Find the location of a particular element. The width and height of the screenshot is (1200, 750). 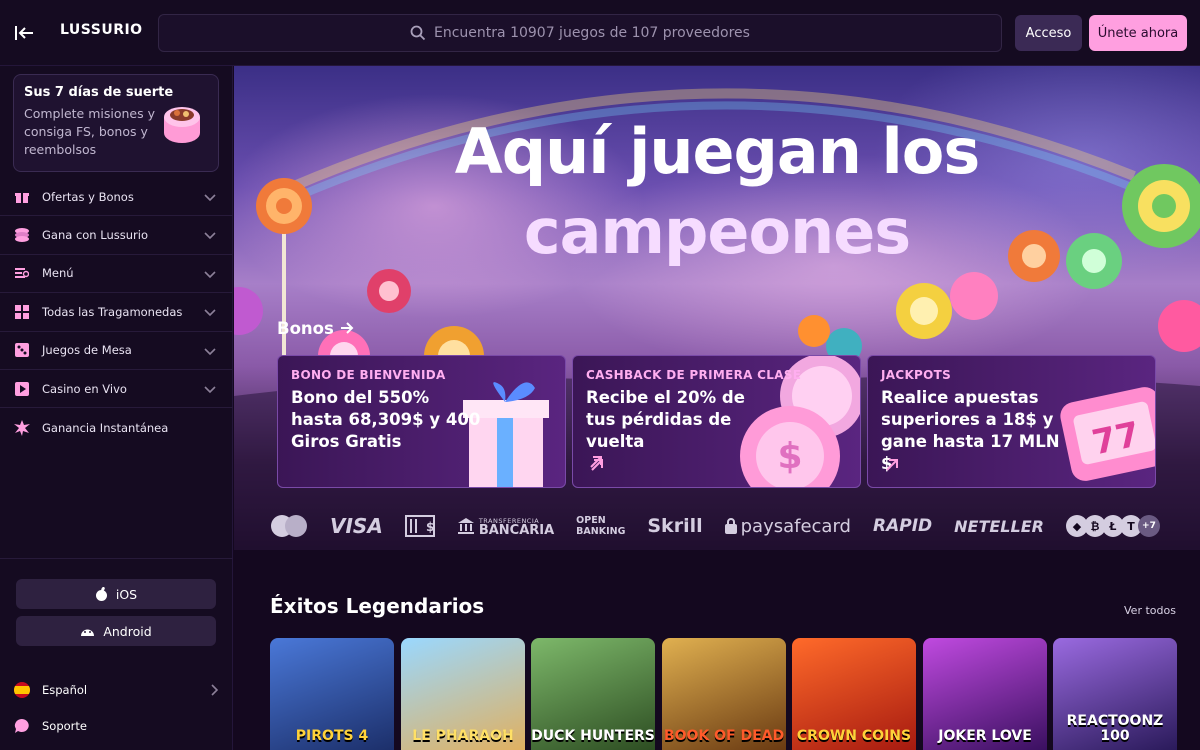

paysafecard-logo: paysafecard is located at coordinates (787, 526).